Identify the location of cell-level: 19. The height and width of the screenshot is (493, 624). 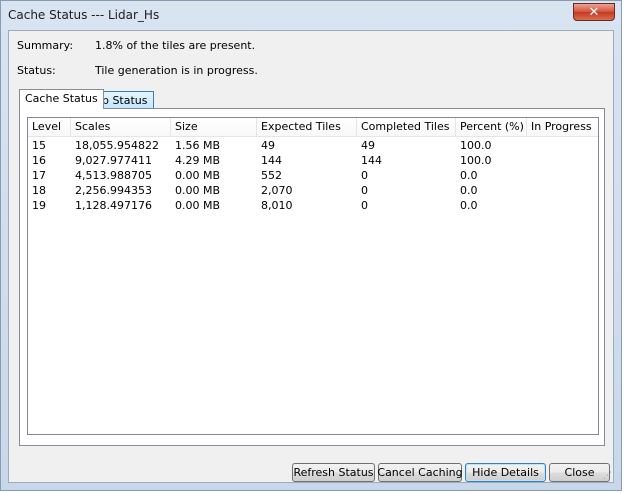
(39, 205).